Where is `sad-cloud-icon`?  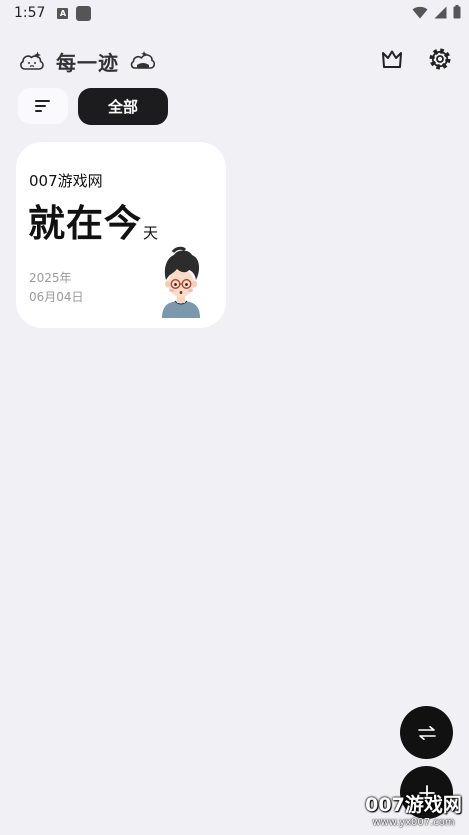
sad-cloud-icon is located at coordinates (32, 60).